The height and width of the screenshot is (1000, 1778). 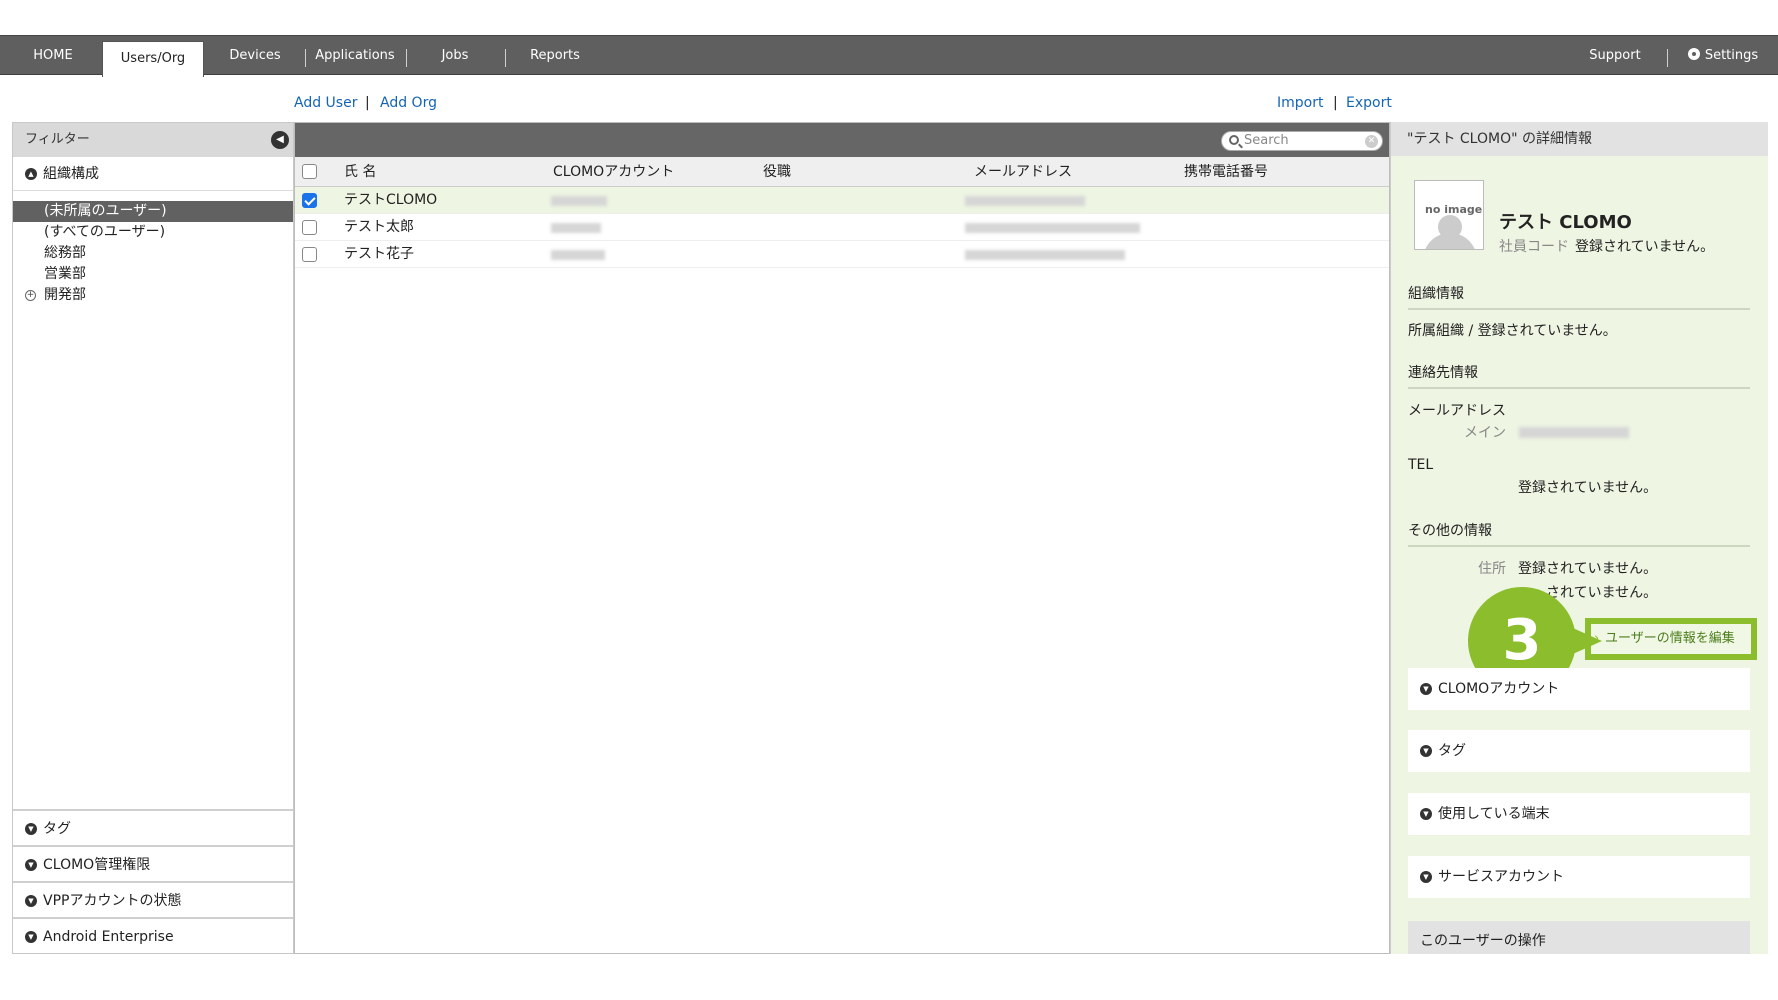 I want to click on tree-item-general-affairs: 総務部, so click(x=153, y=253).